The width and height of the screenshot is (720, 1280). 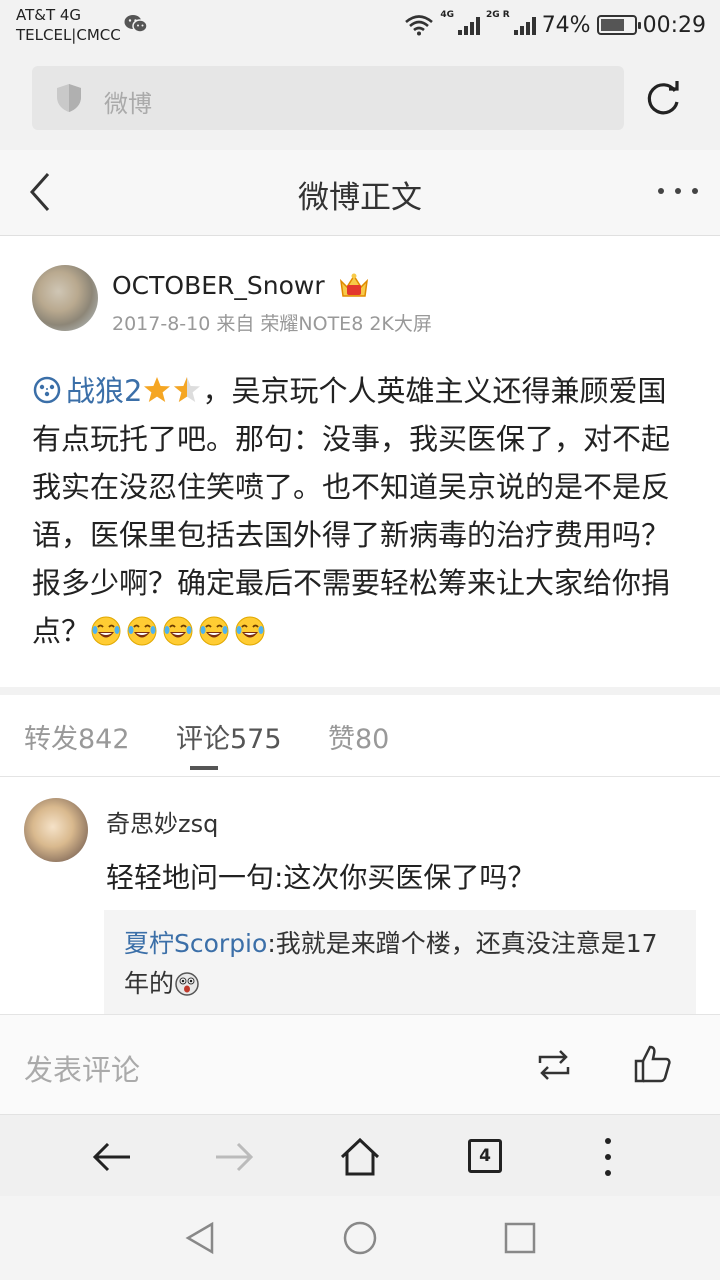 I want to click on post-tabs: 转发842 评论575 赞80, so click(x=360, y=736).